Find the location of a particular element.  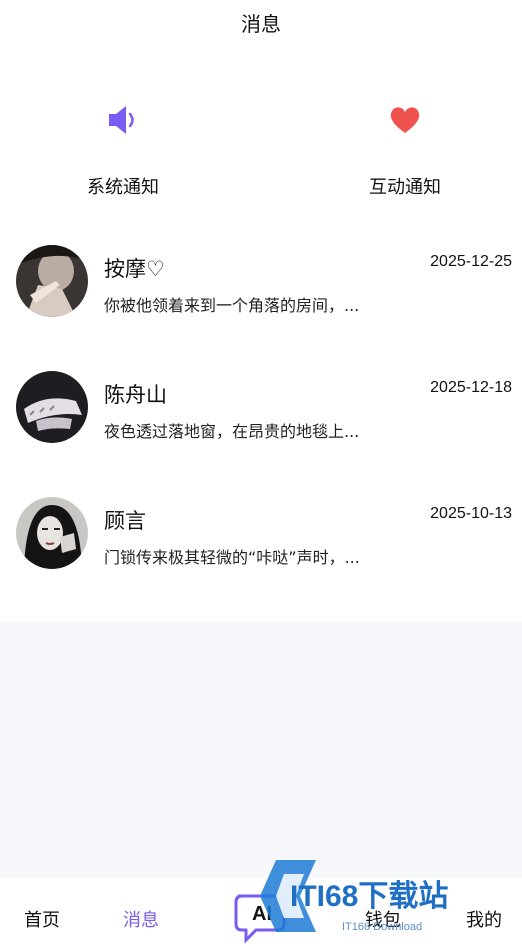

page-title: 消息 is located at coordinates (261, 23).